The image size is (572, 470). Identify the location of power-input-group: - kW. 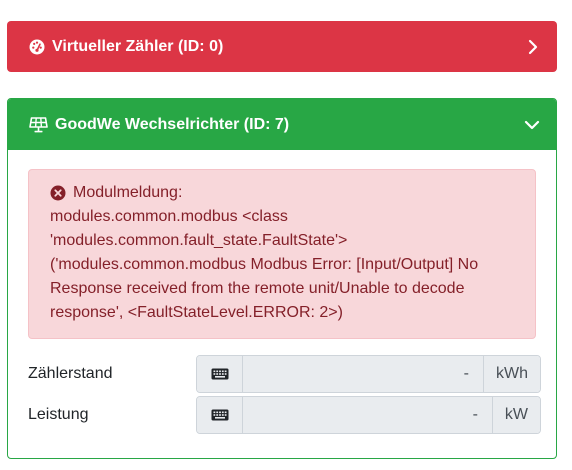
(368, 415).